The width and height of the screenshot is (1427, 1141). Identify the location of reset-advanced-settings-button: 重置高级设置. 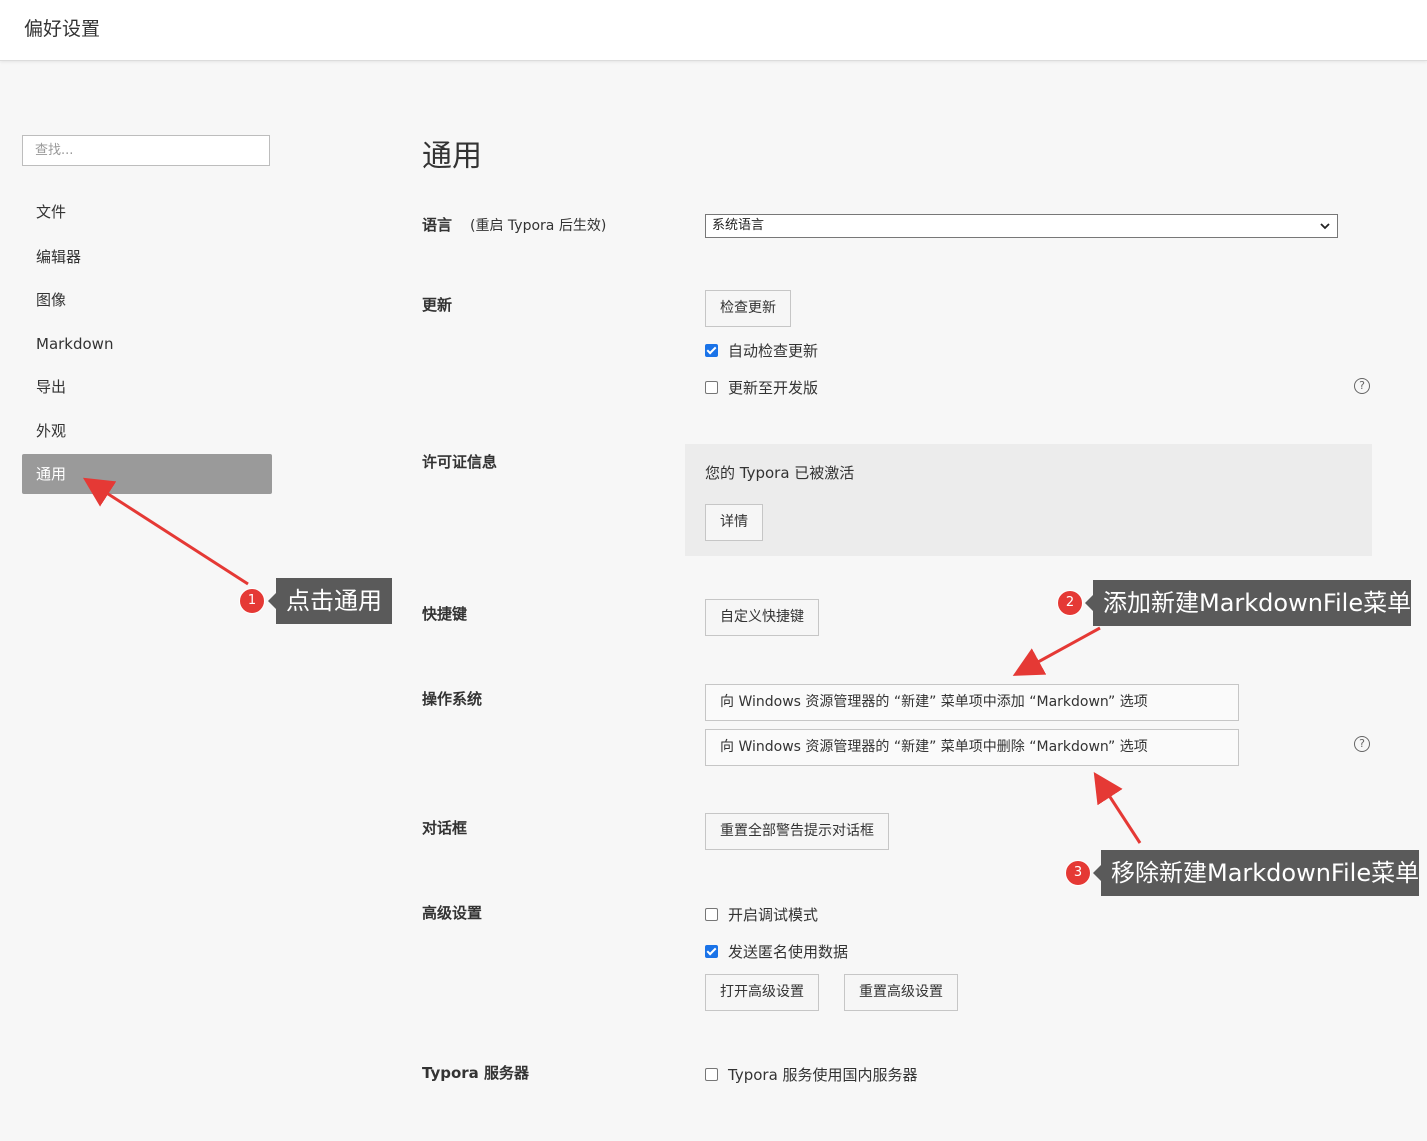
(901, 992).